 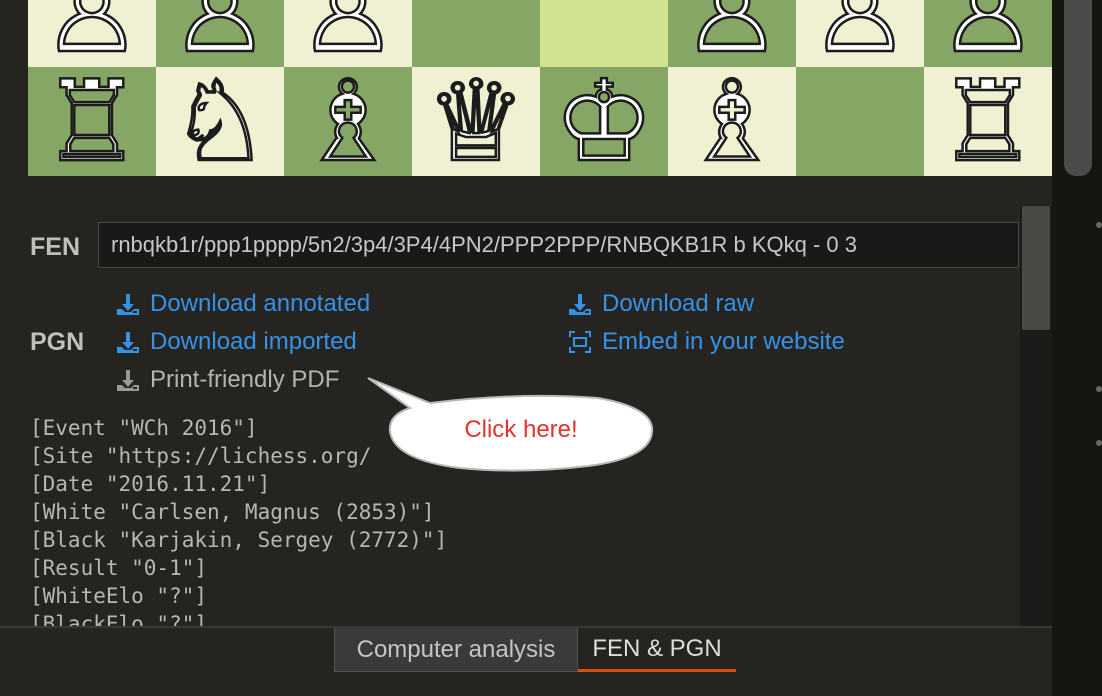 I want to click on page-scrollbar-thumb, so click(x=1078, y=88).